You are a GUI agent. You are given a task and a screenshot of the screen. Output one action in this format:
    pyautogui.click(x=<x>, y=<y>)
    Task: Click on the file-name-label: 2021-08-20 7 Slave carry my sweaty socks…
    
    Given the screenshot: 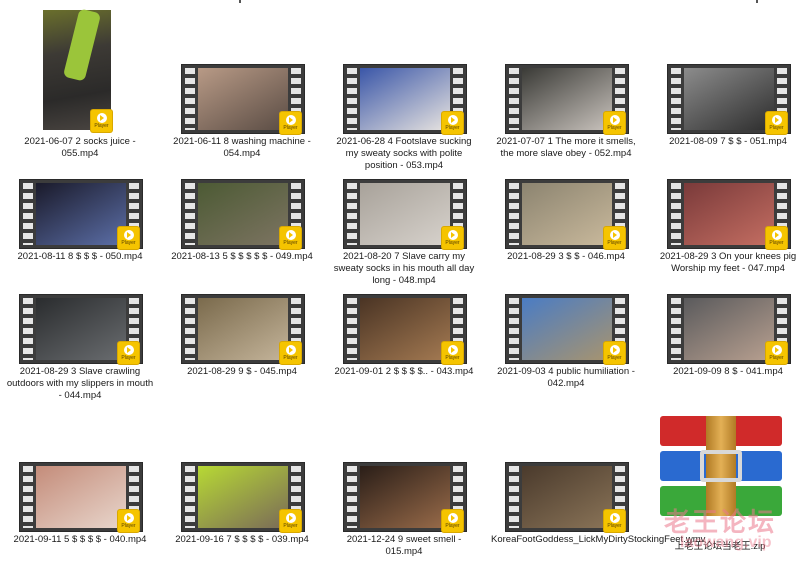 What is the action you would take?
    pyautogui.click(x=404, y=269)
    